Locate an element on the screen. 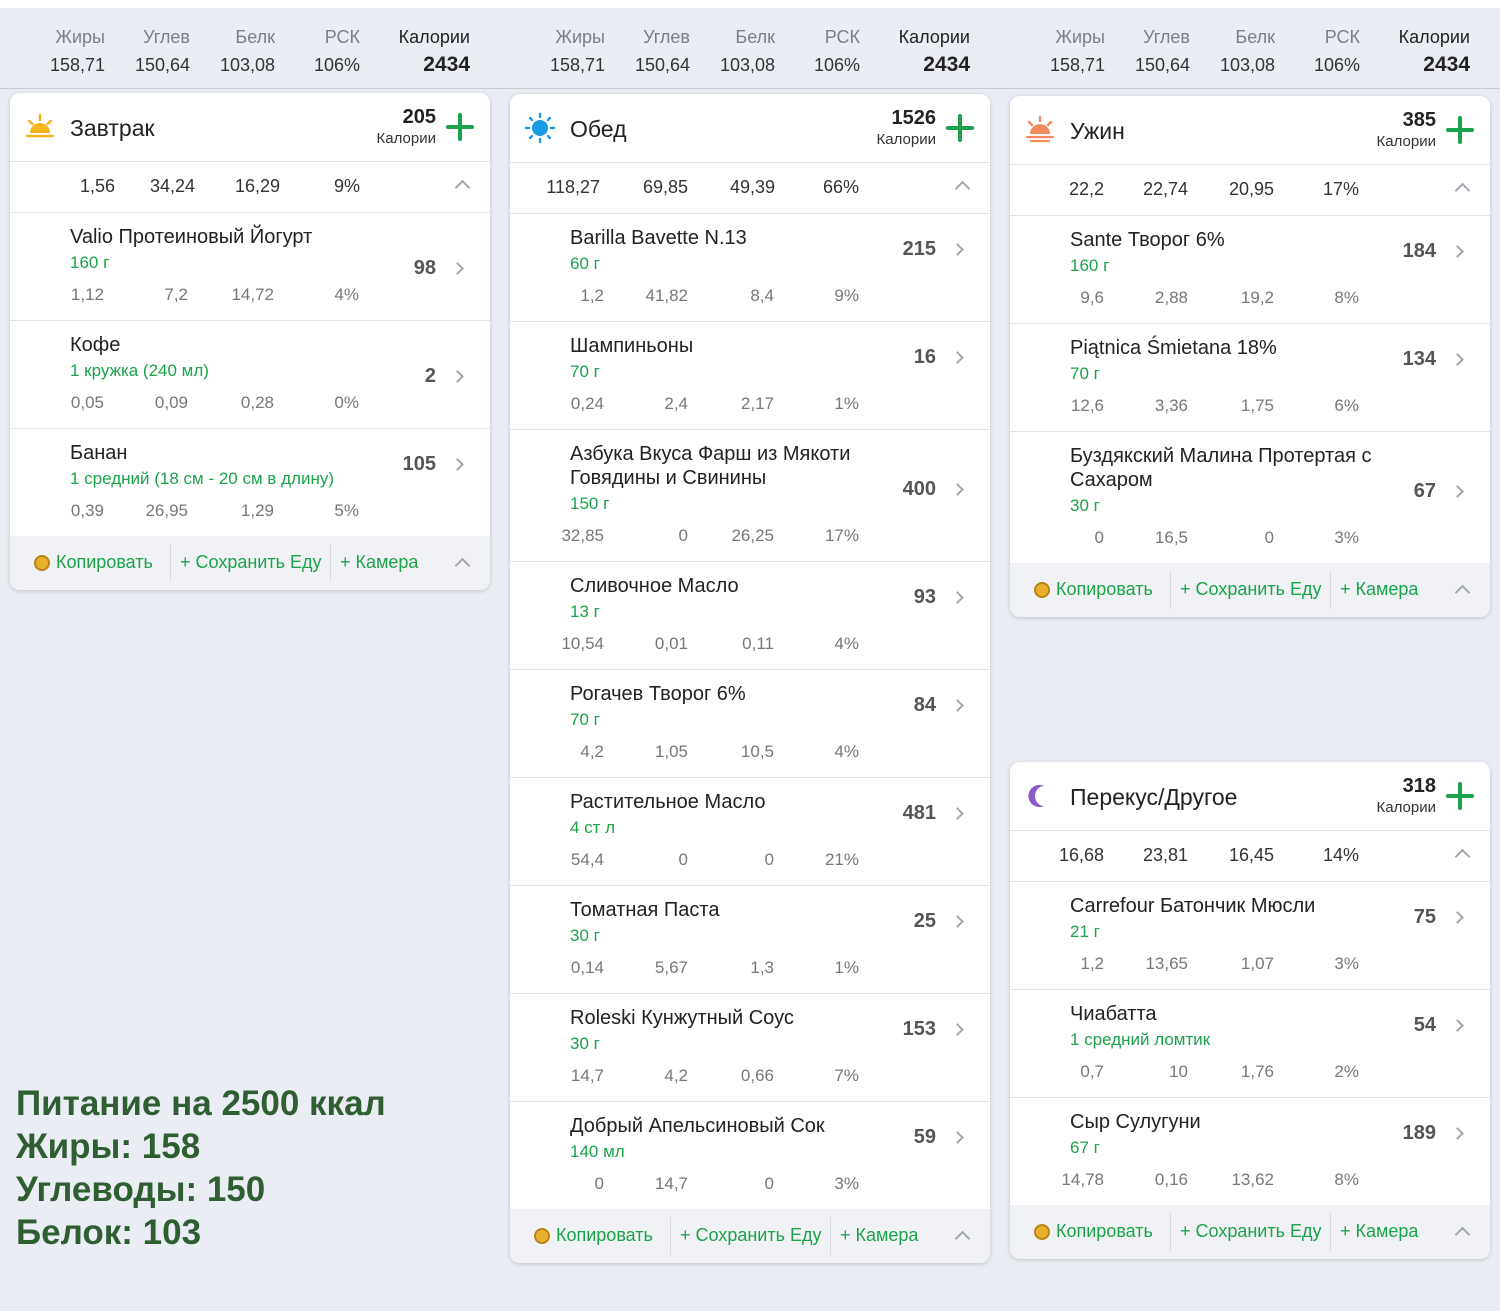 This screenshot has width=1500, height=1311. food-calories: 54 is located at coordinates (1424, 1025).